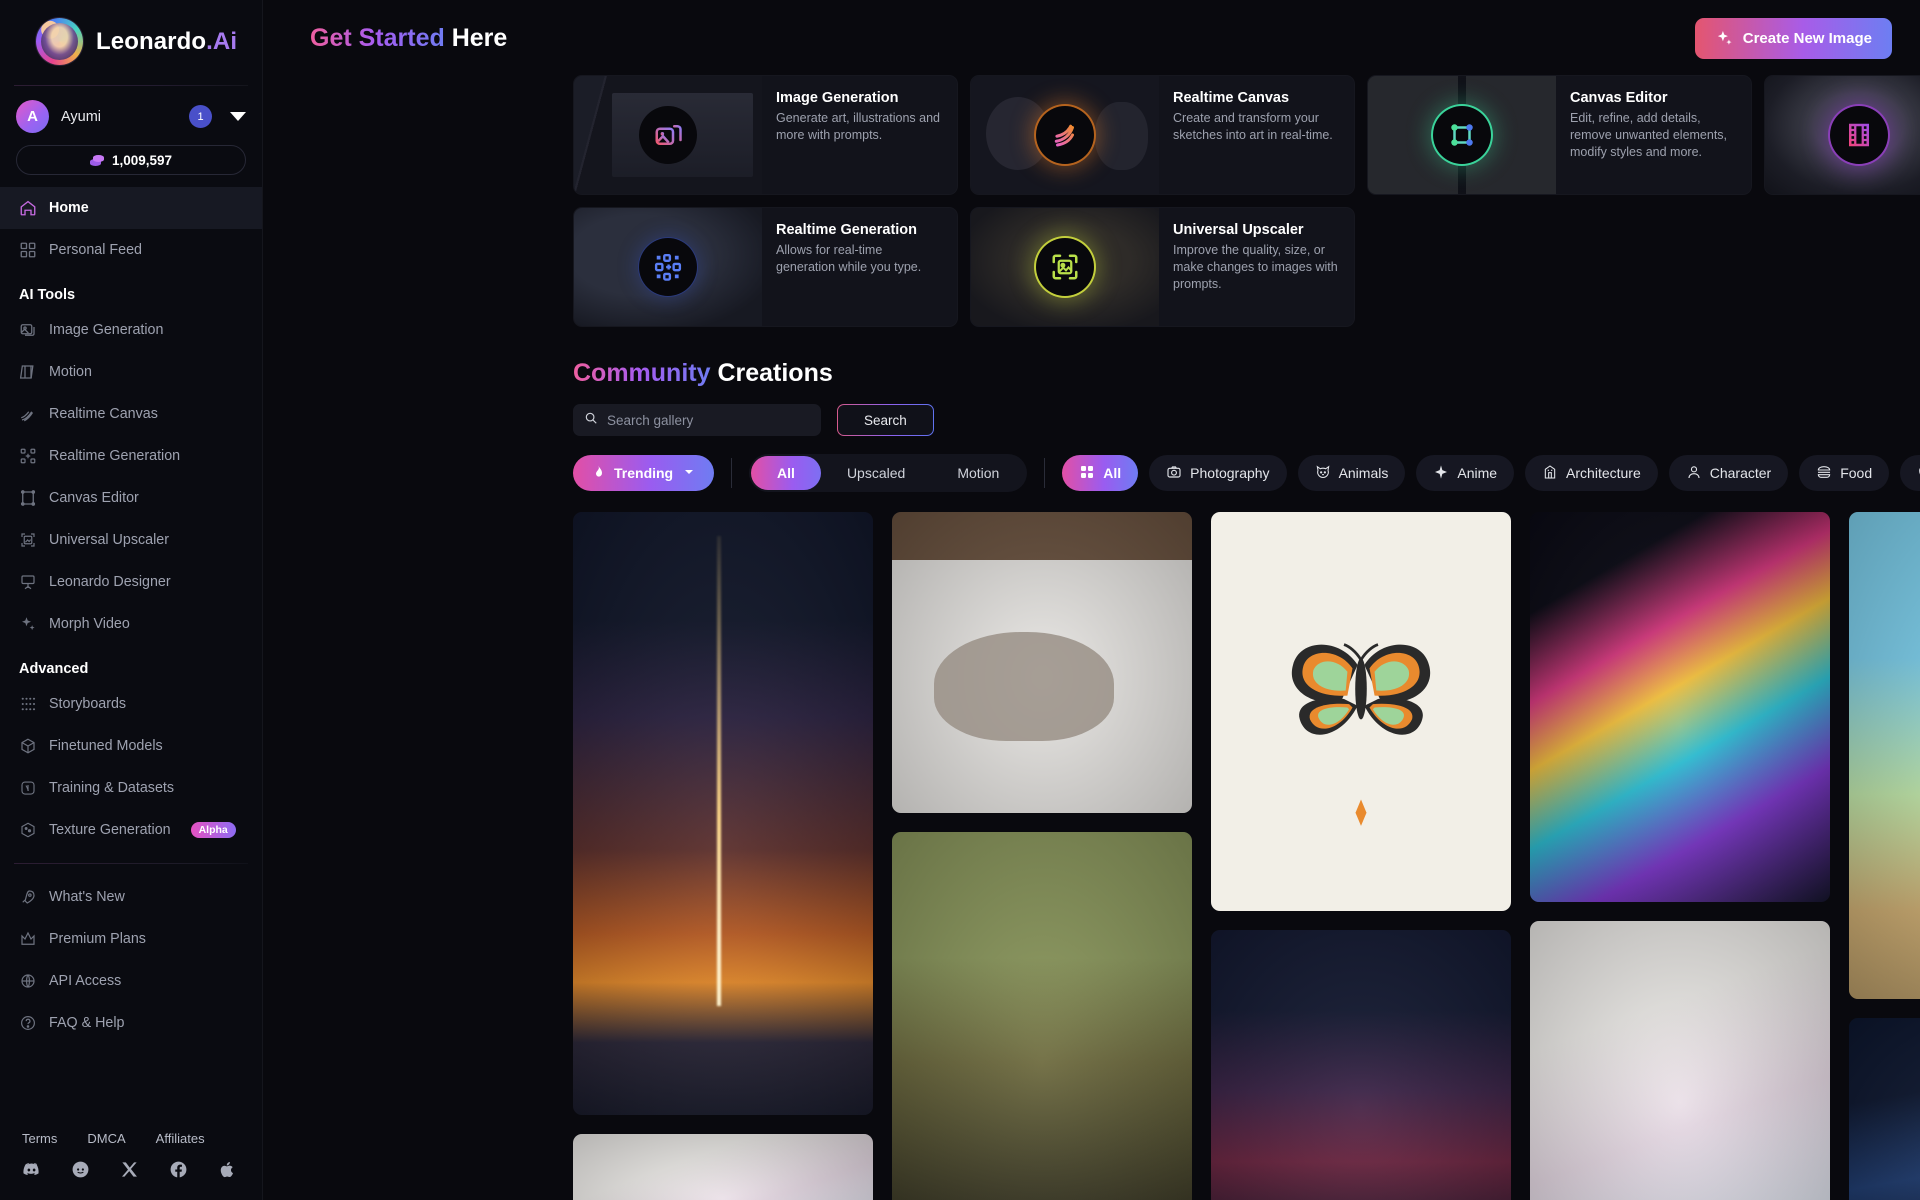 This screenshot has width=1920, height=1200. Describe the element at coordinates (1361, 711) in the screenshot. I see `gallery-tile-butterfly-illustration` at that location.